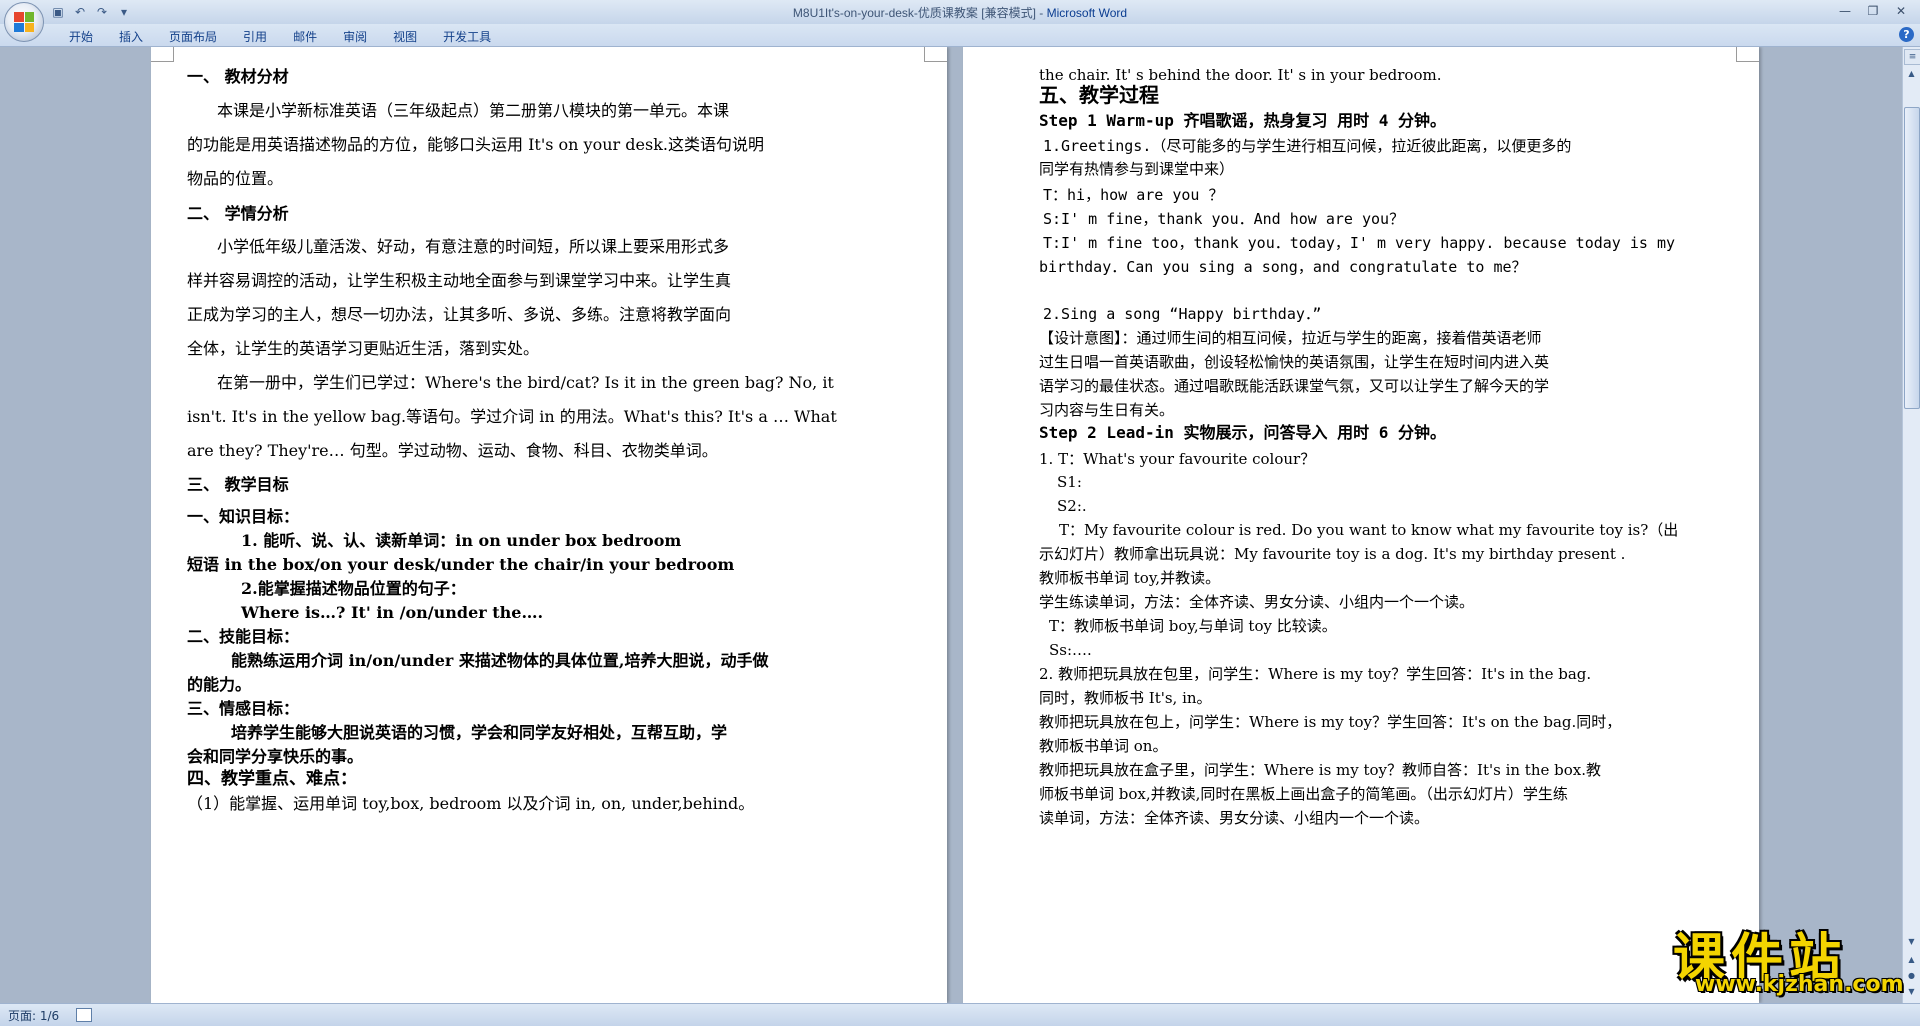 Image resolution: width=1920 pixels, height=1026 pixels. I want to click on document-title: M8U1It's-on-your-desk-优质课教案 [兼容模式], so click(914, 13).